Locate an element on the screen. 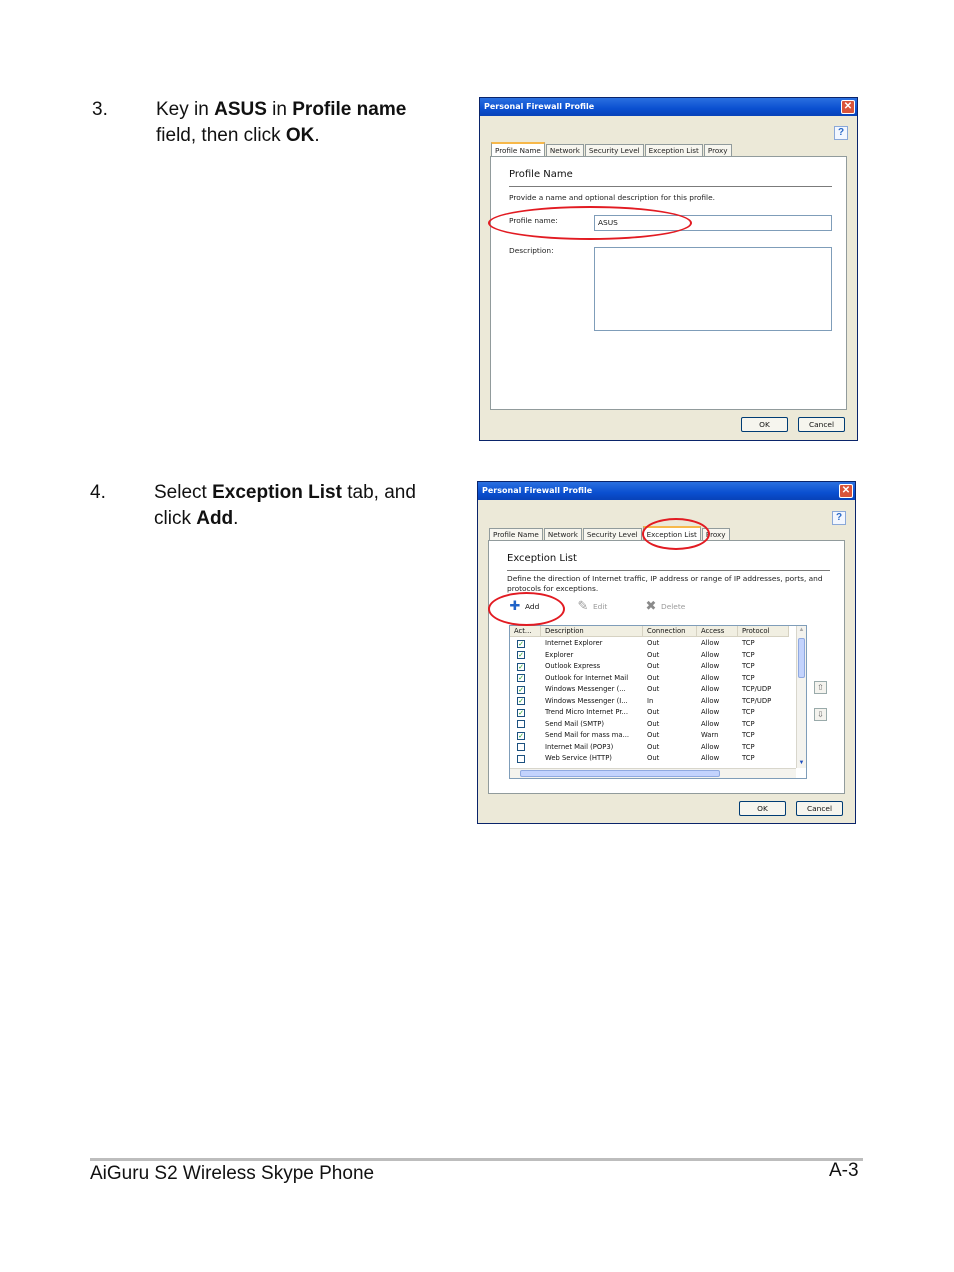 The width and height of the screenshot is (954, 1272). section-heading: Profile Name is located at coordinates (541, 174).